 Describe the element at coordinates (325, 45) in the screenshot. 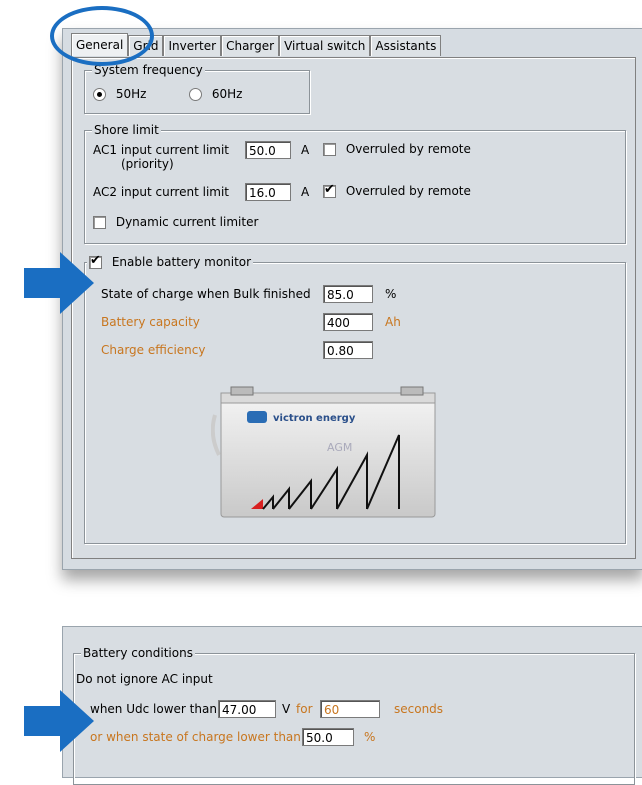

I see `tab-virtual-switch: Virtual switch` at that location.